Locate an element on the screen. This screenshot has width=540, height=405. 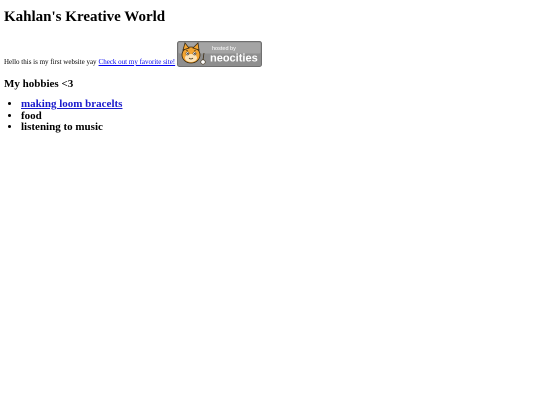
hobby-link: making loom bracelts is located at coordinates (71, 104).